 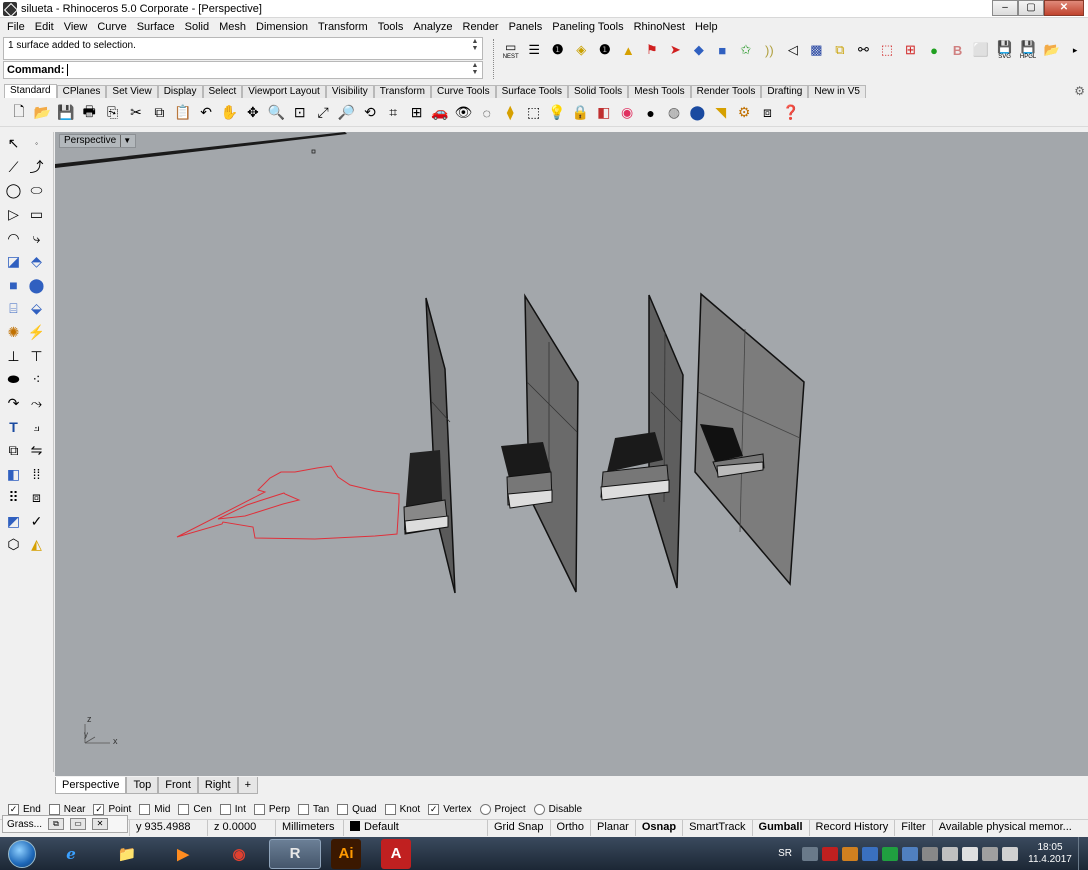 I want to click on new-file-icon: 🗋, so click(x=19, y=113).